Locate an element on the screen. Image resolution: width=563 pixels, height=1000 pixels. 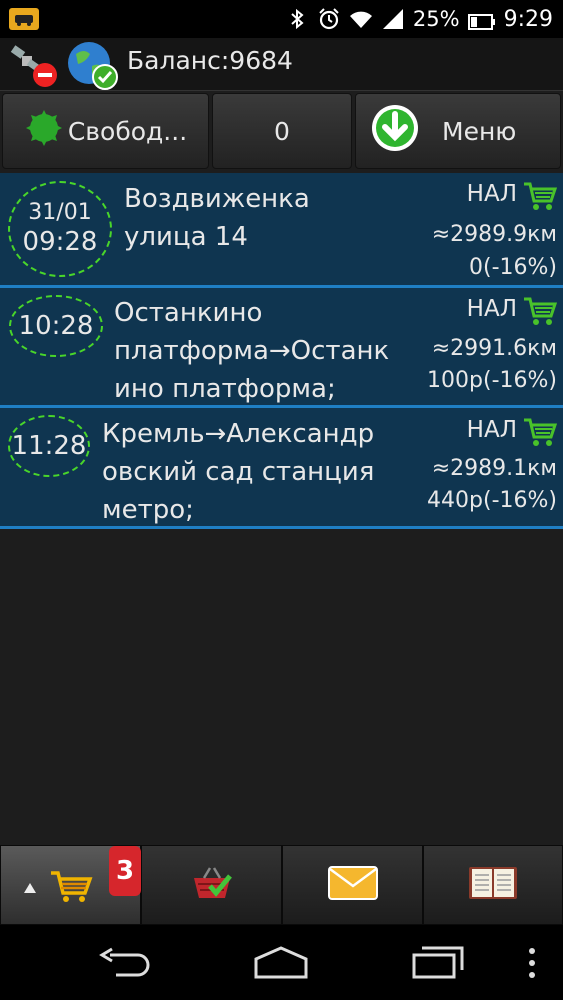
order-address: Воздвиженка улица 14 is located at coordinates (217, 218).